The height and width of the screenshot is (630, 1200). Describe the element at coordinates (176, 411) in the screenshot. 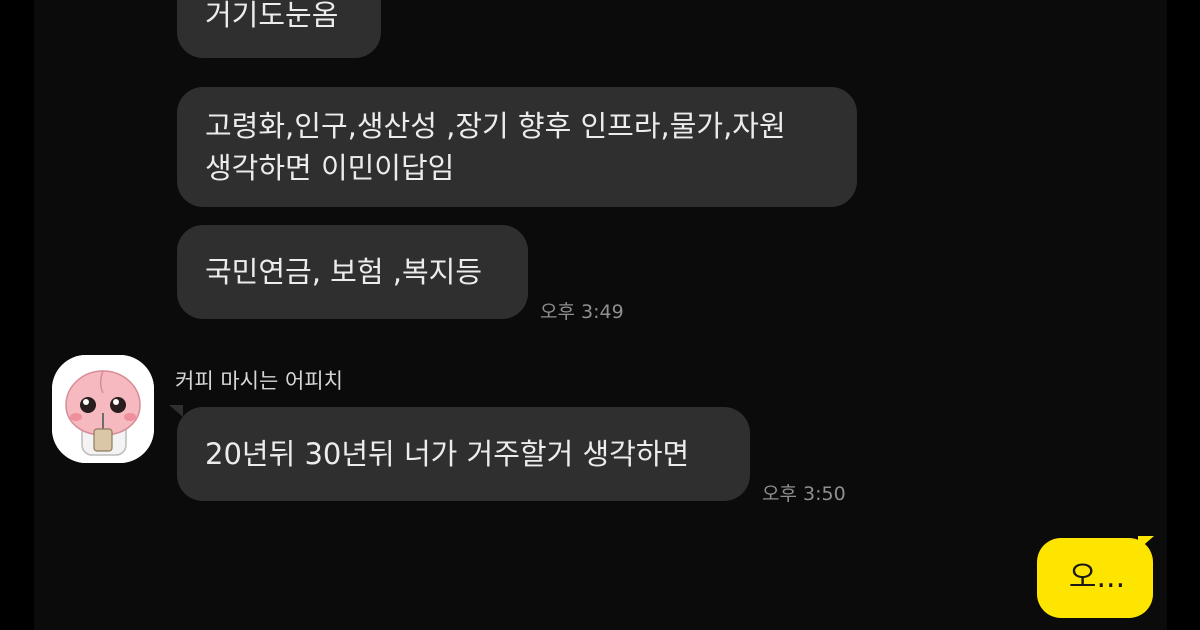

I see `bubble-tail` at that location.